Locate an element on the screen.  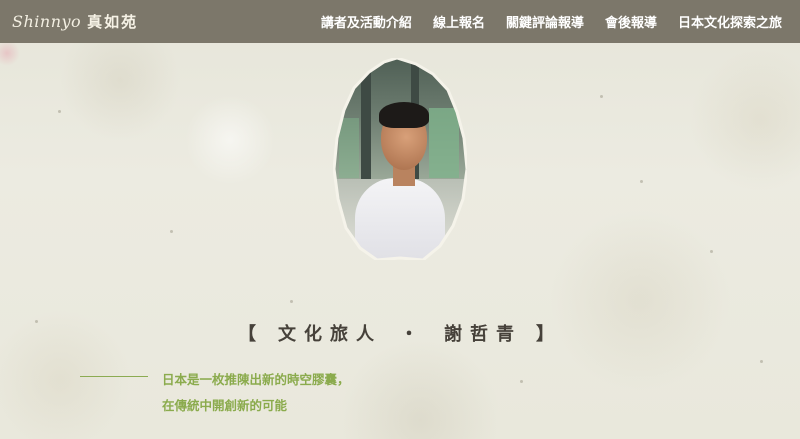
site-logo: Shinnyo 真如苑 is located at coordinates (75, 21).